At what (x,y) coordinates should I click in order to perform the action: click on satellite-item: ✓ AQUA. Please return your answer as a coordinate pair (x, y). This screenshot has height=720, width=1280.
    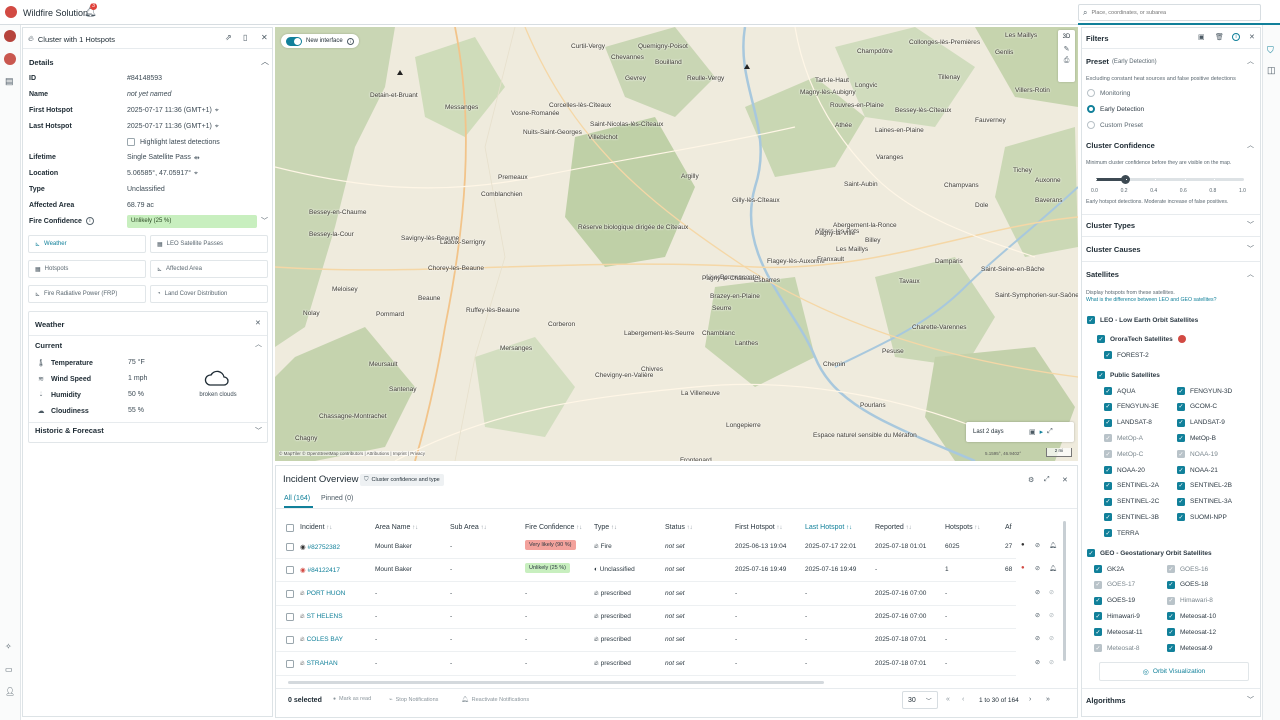
    Looking at the image, I should click on (1119, 391).